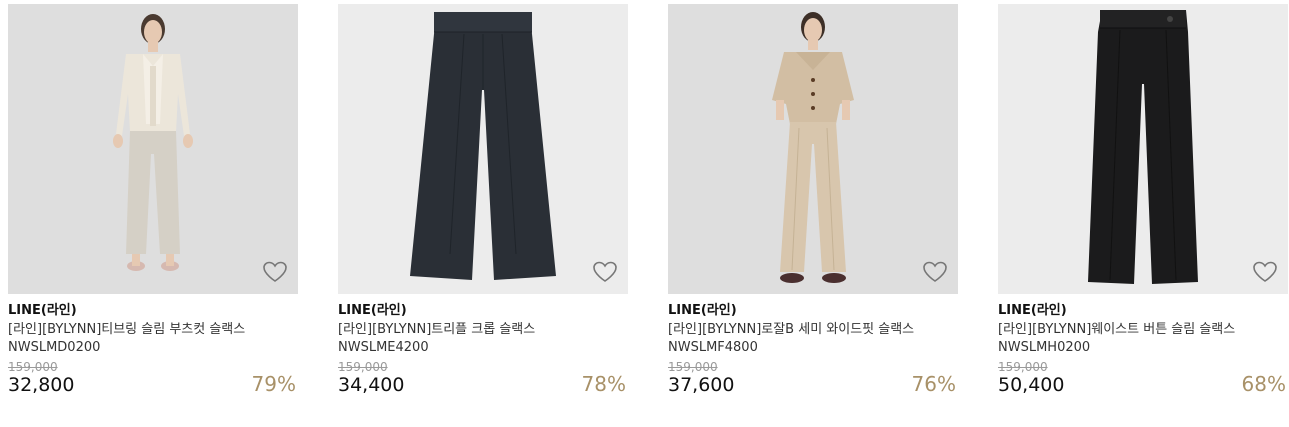  What do you see at coordinates (1263, 384) in the screenshot?
I see `discount-rate: 68%` at bounding box center [1263, 384].